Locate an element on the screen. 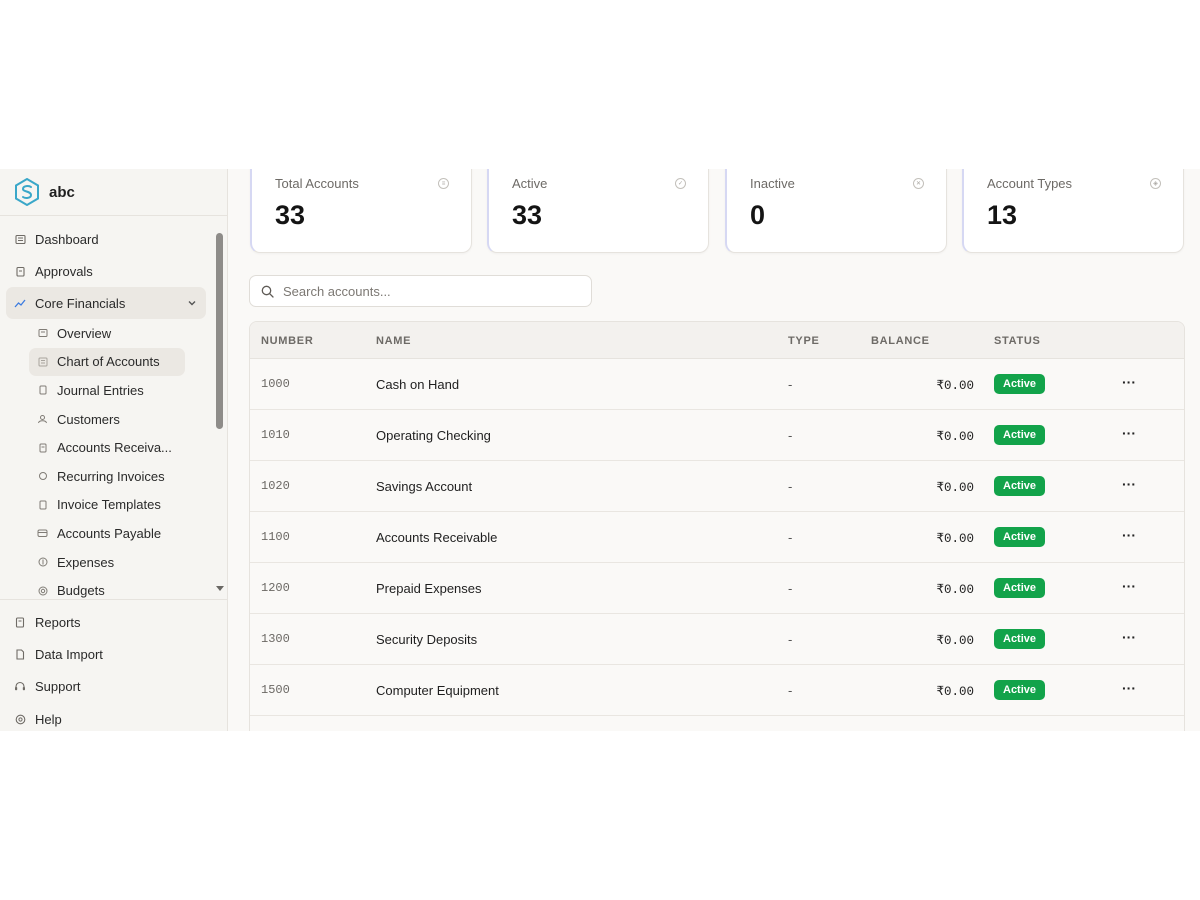 The width and height of the screenshot is (1200, 900). sidebar-item-label: Chart of Accounts is located at coordinates (108, 362).